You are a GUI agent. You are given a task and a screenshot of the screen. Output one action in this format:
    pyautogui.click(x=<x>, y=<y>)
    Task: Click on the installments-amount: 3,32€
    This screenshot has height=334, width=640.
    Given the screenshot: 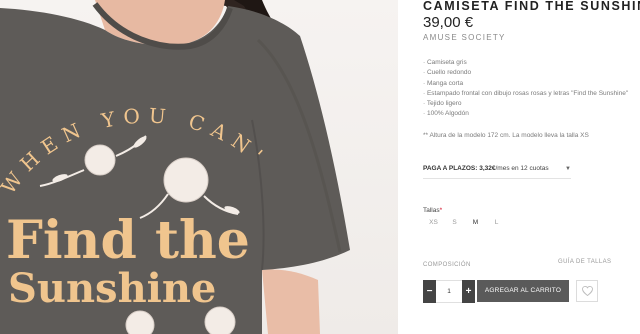 What is the action you would take?
    pyautogui.click(x=487, y=168)
    